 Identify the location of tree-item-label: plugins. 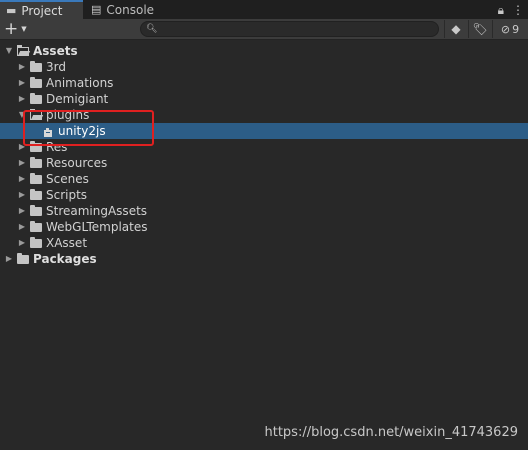
(68, 115).